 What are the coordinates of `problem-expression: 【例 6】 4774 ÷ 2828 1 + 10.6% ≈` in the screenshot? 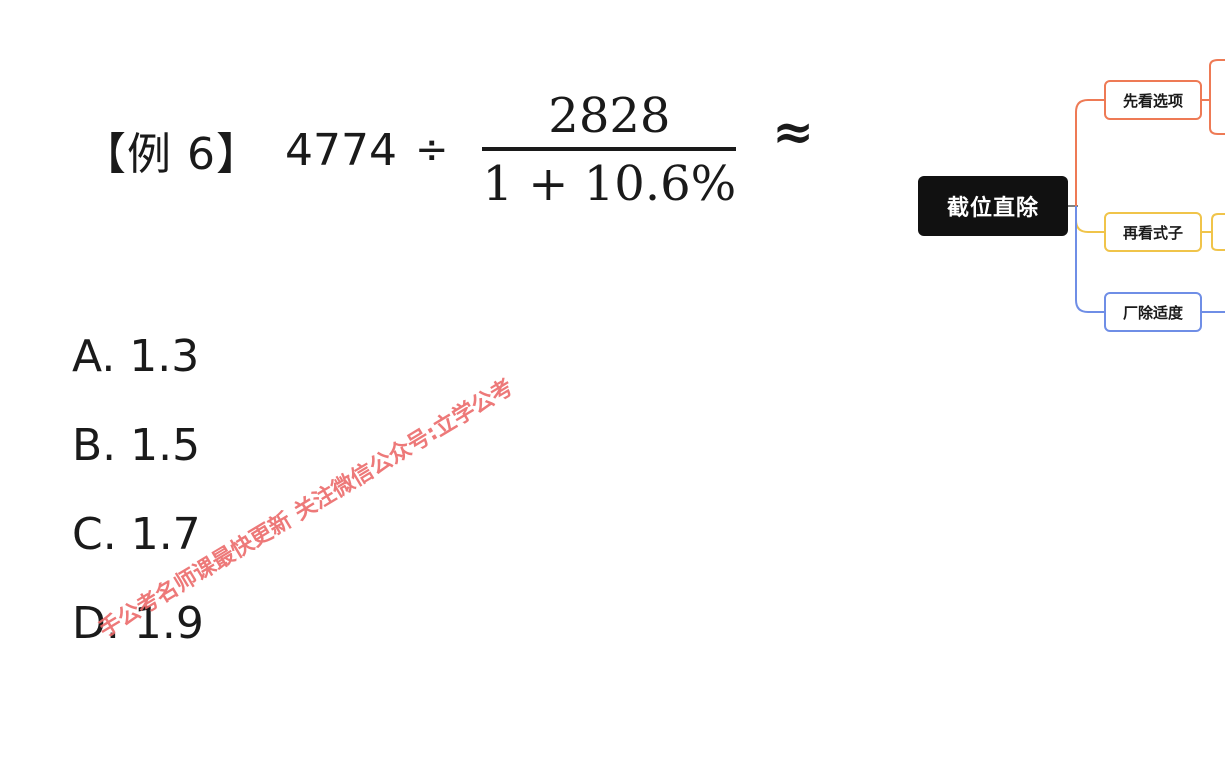 It's located at (448, 150).